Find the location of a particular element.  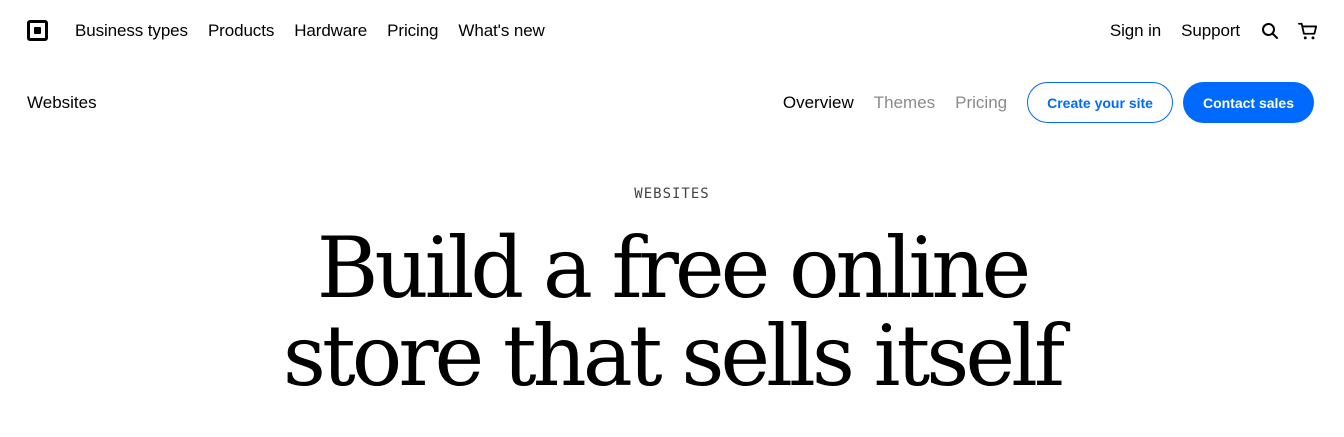

account-nav: Sign in Support is located at coordinates (1214, 31).